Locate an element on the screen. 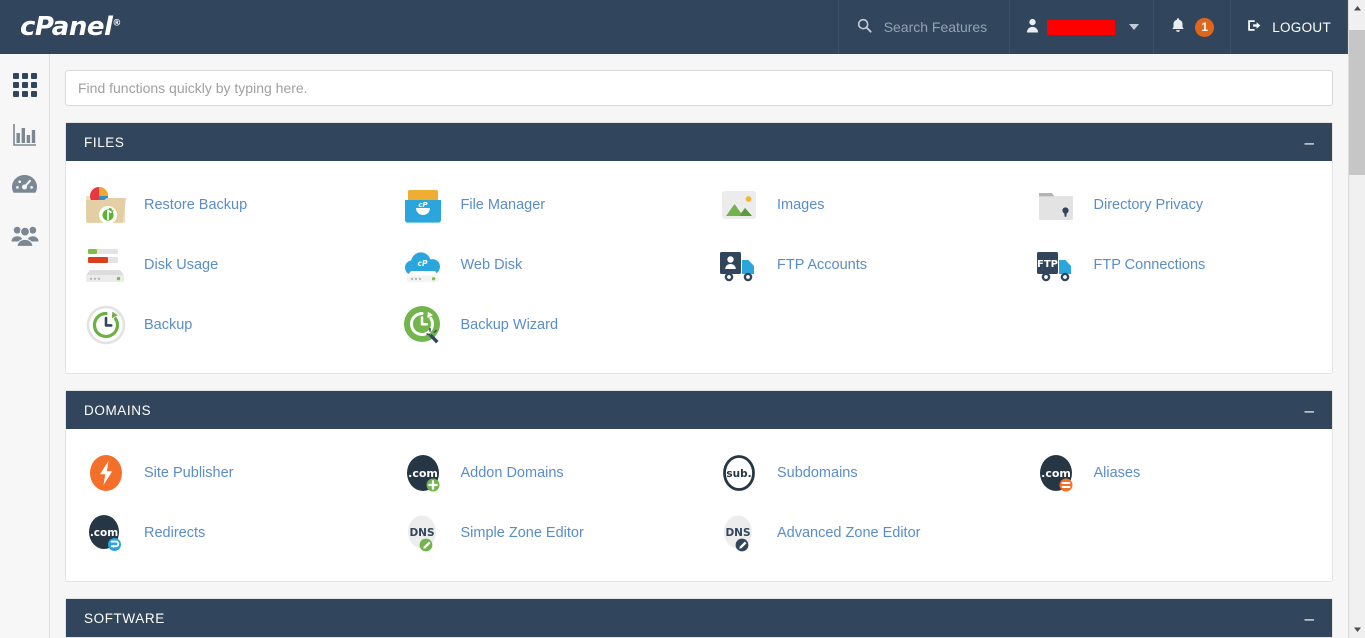  section-title: DOMAINS is located at coordinates (118, 410).